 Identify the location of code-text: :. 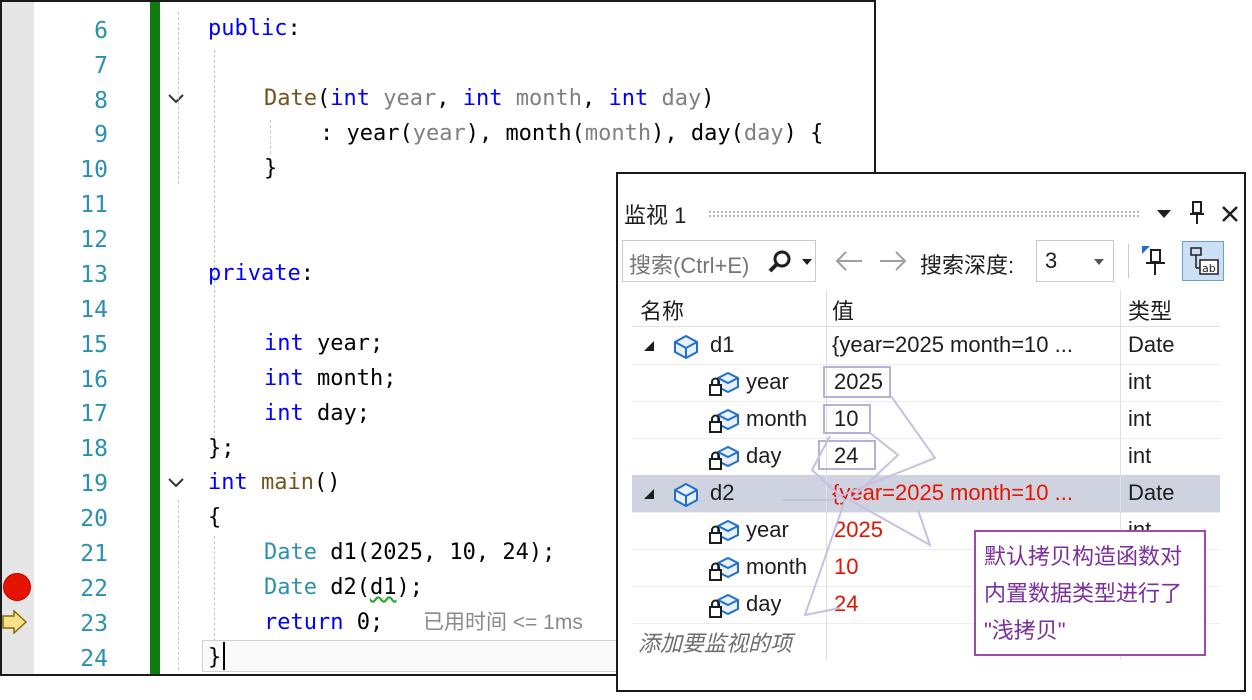
(307, 273).